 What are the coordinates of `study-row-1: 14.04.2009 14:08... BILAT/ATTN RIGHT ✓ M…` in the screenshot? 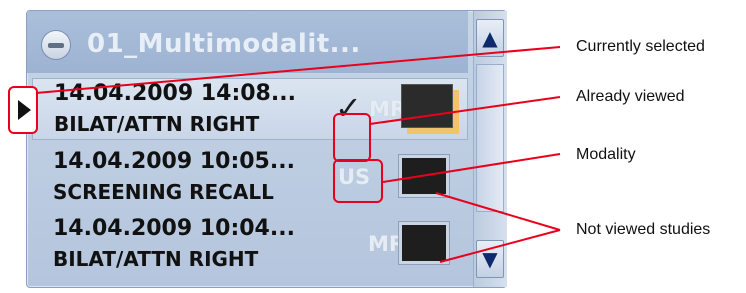 It's located at (250, 109).